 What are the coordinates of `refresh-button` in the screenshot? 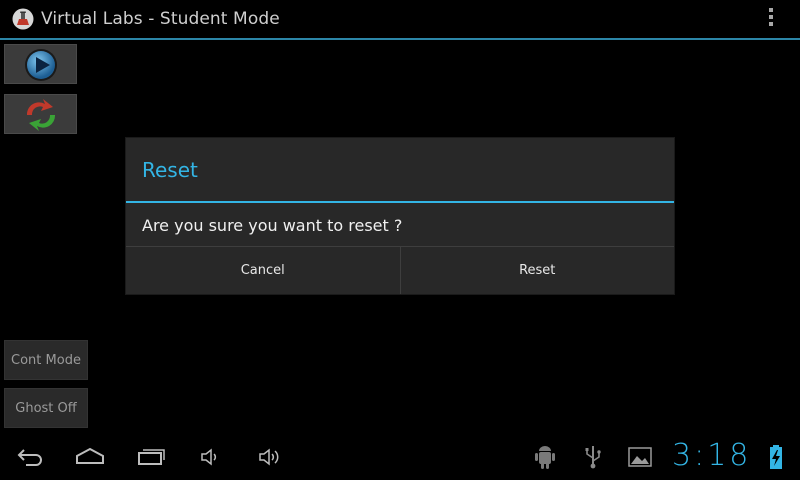 It's located at (40, 114).